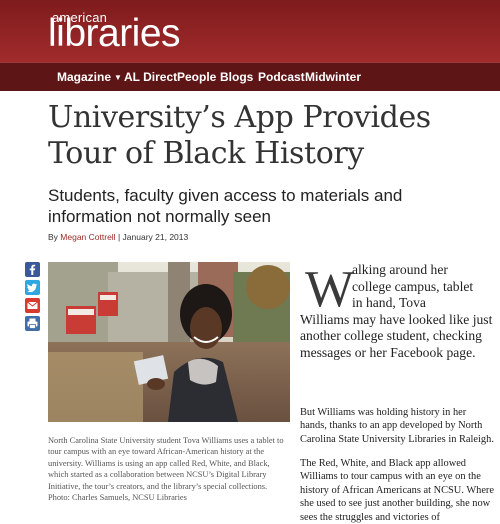 The image size is (500, 524). What do you see at coordinates (87, 237) in the screenshot?
I see `author-link: Megan Cottrell` at bounding box center [87, 237].